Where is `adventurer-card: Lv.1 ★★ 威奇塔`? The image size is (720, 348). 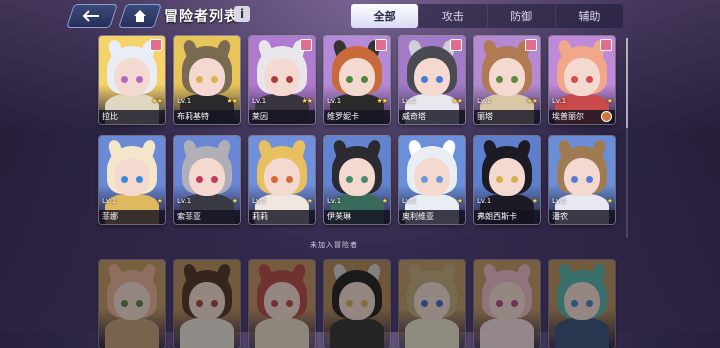 adventurer-card: Lv.1 ★★ 威奇塔 is located at coordinates (432, 80).